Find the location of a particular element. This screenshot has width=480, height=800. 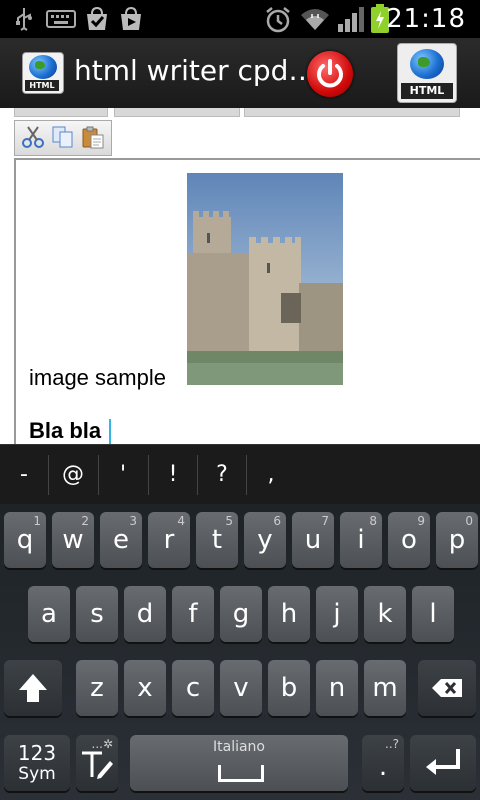

settings-hint: ...✲ is located at coordinates (102, 744).